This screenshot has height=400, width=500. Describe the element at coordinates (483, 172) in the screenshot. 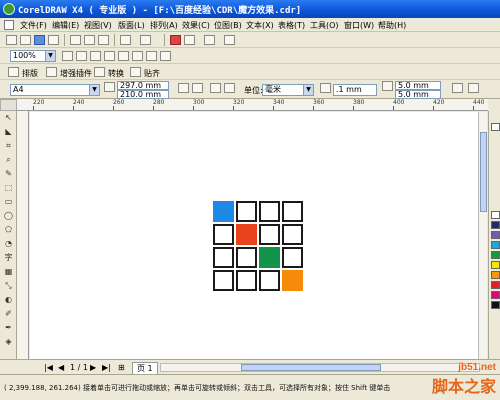

I see `vertical-scroll-thumb` at that location.